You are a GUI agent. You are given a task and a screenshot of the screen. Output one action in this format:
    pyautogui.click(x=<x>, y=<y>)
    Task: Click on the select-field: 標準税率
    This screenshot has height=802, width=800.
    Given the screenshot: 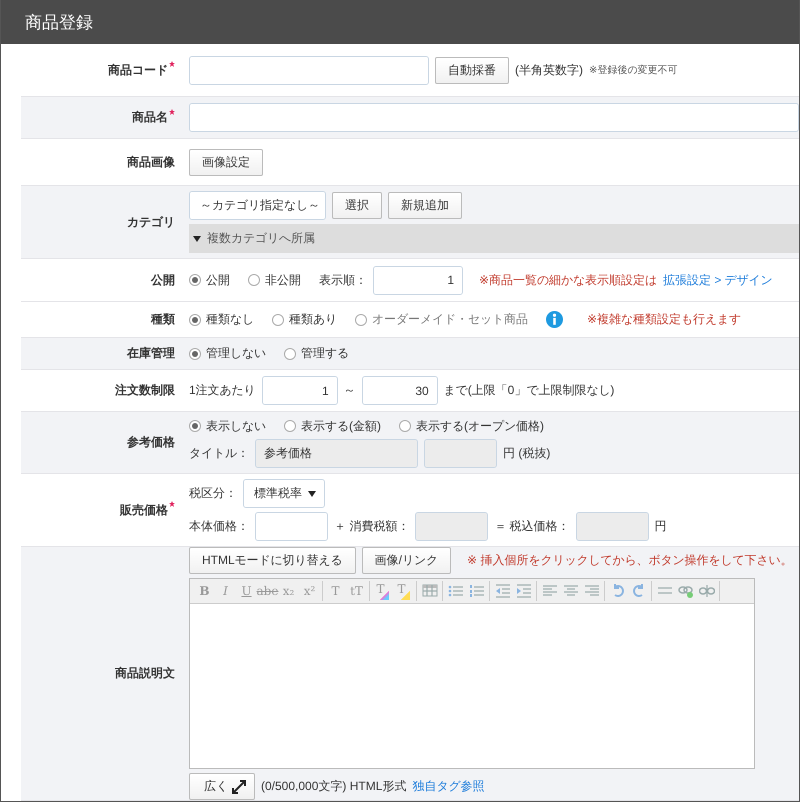 What is the action you would take?
    pyautogui.click(x=284, y=493)
    